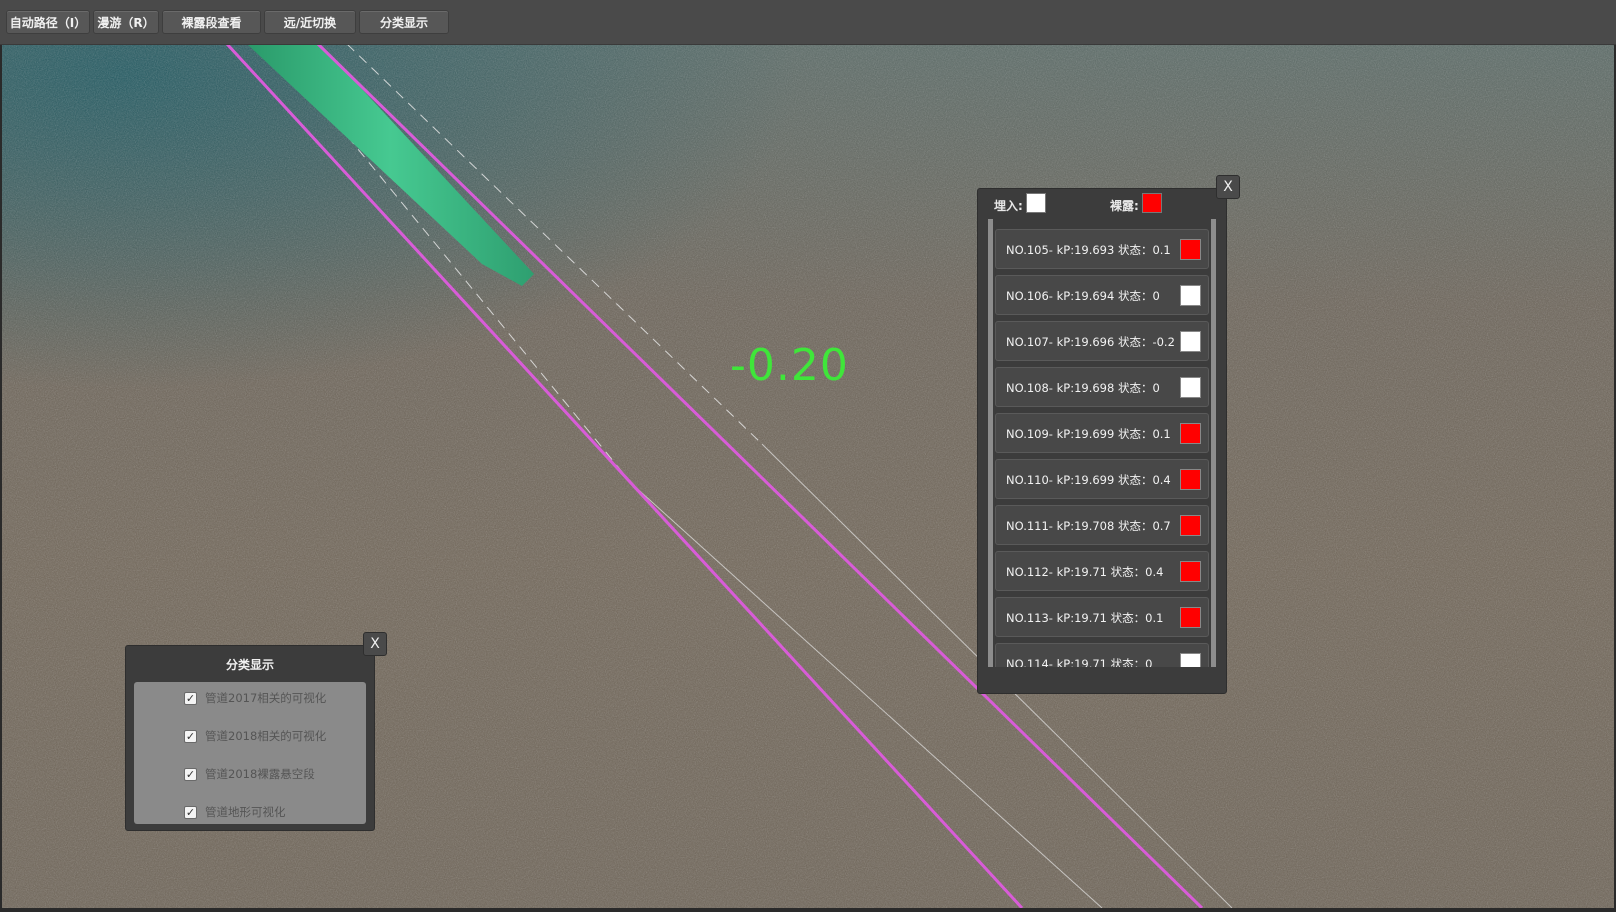 Image resolution: width=1616 pixels, height=912 pixels. Describe the element at coordinates (1, 478) in the screenshot. I see `viewport-border-left` at that location.